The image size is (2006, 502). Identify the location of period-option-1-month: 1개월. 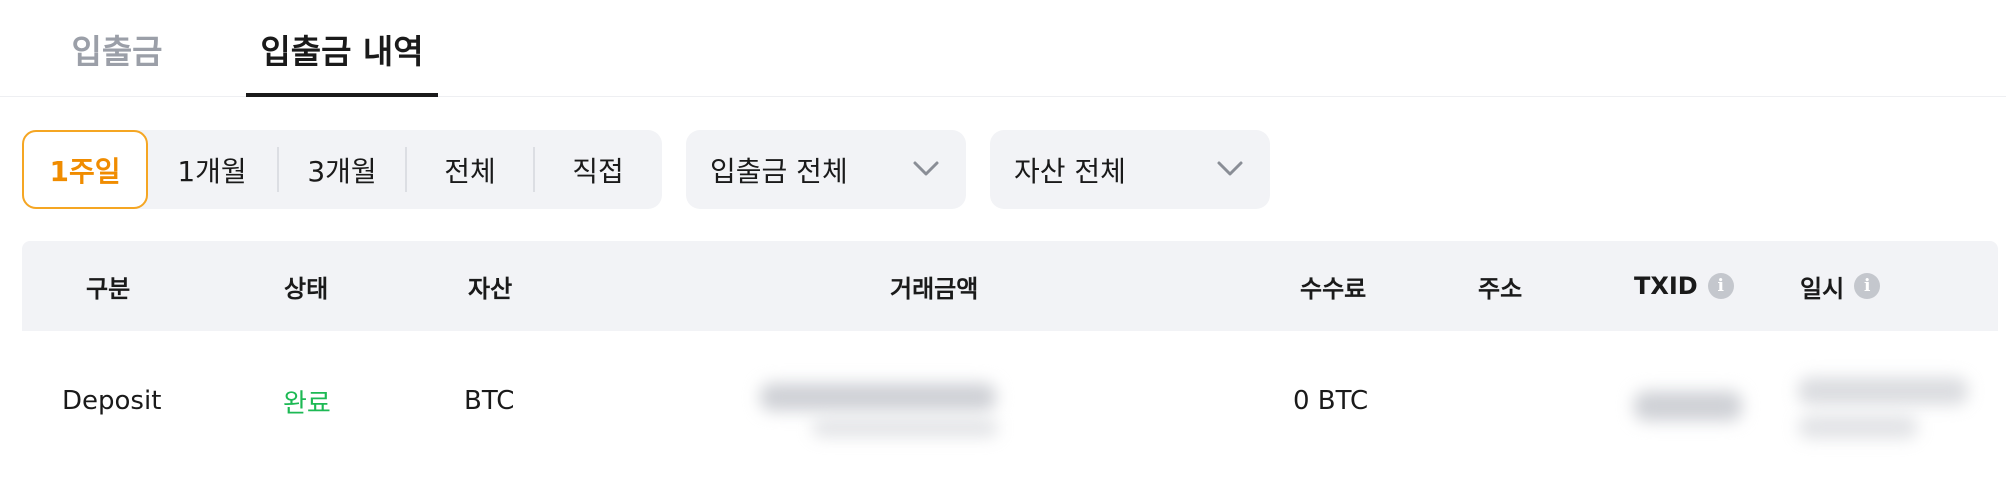
(212, 169).